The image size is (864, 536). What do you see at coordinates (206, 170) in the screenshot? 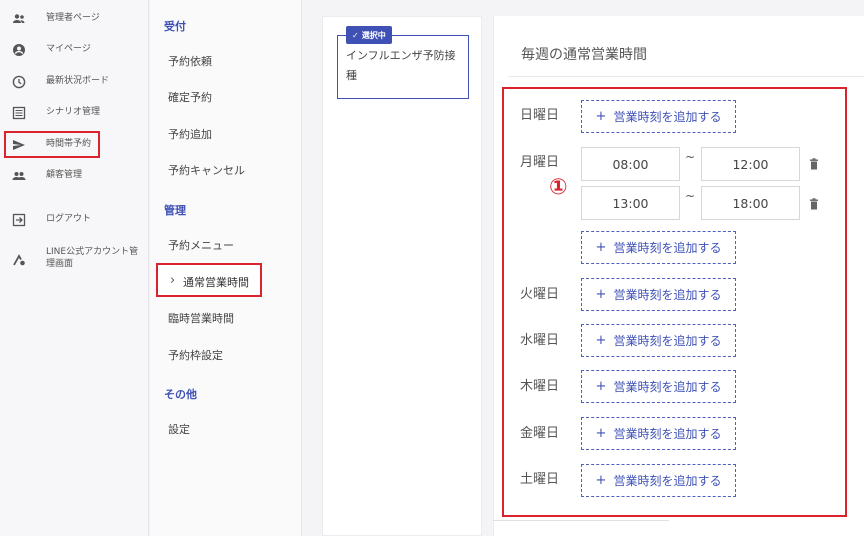
I see `submenu-item-cancel: 予約キャンセル` at bounding box center [206, 170].